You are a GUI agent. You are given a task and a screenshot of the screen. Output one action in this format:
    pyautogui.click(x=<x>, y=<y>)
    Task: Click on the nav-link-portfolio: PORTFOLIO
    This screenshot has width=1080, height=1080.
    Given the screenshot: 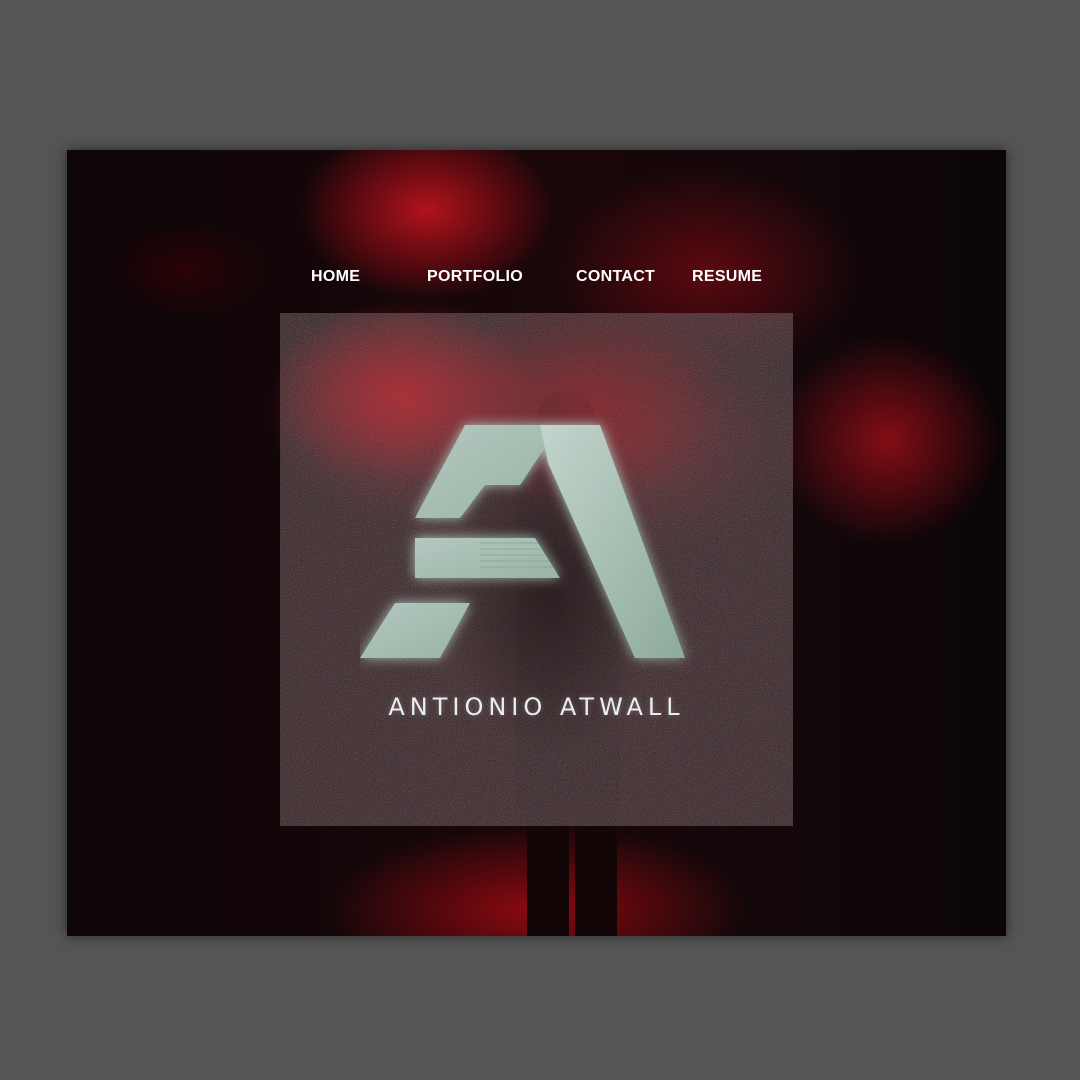 What is the action you would take?
    pyautogui.click(x=475, y=277)
    